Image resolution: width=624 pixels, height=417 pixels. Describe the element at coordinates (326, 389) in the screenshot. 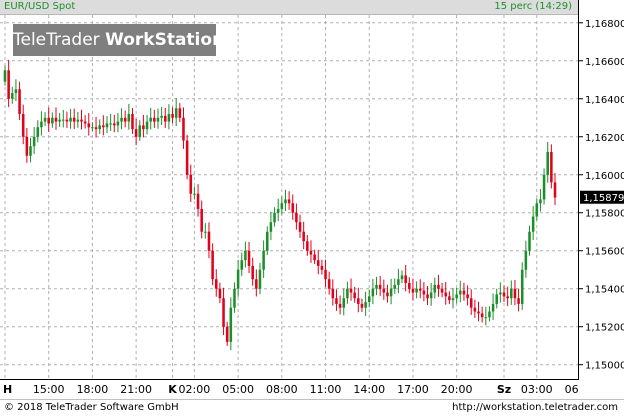

I see `x-tick-label: 11:00` at that location.